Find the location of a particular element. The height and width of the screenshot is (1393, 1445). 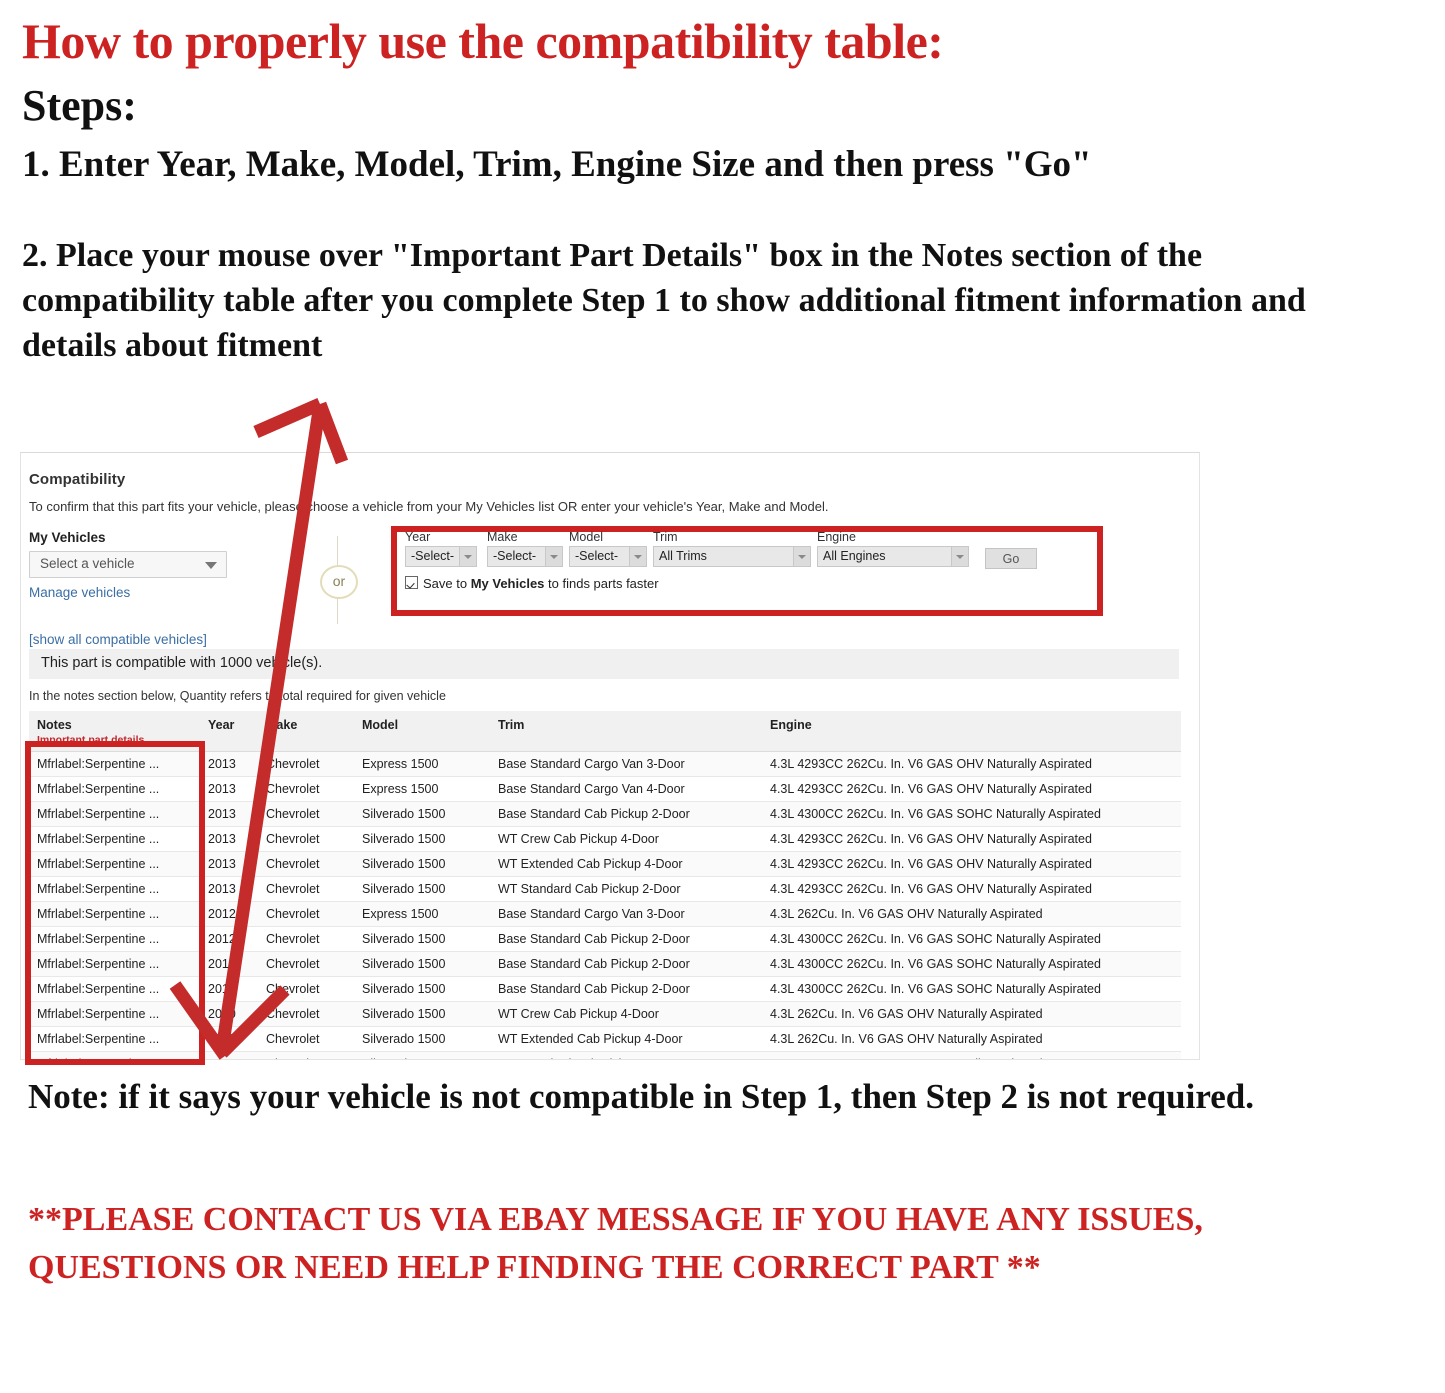

field-engine: Engine All Engines is located at coordinates (893, 548).